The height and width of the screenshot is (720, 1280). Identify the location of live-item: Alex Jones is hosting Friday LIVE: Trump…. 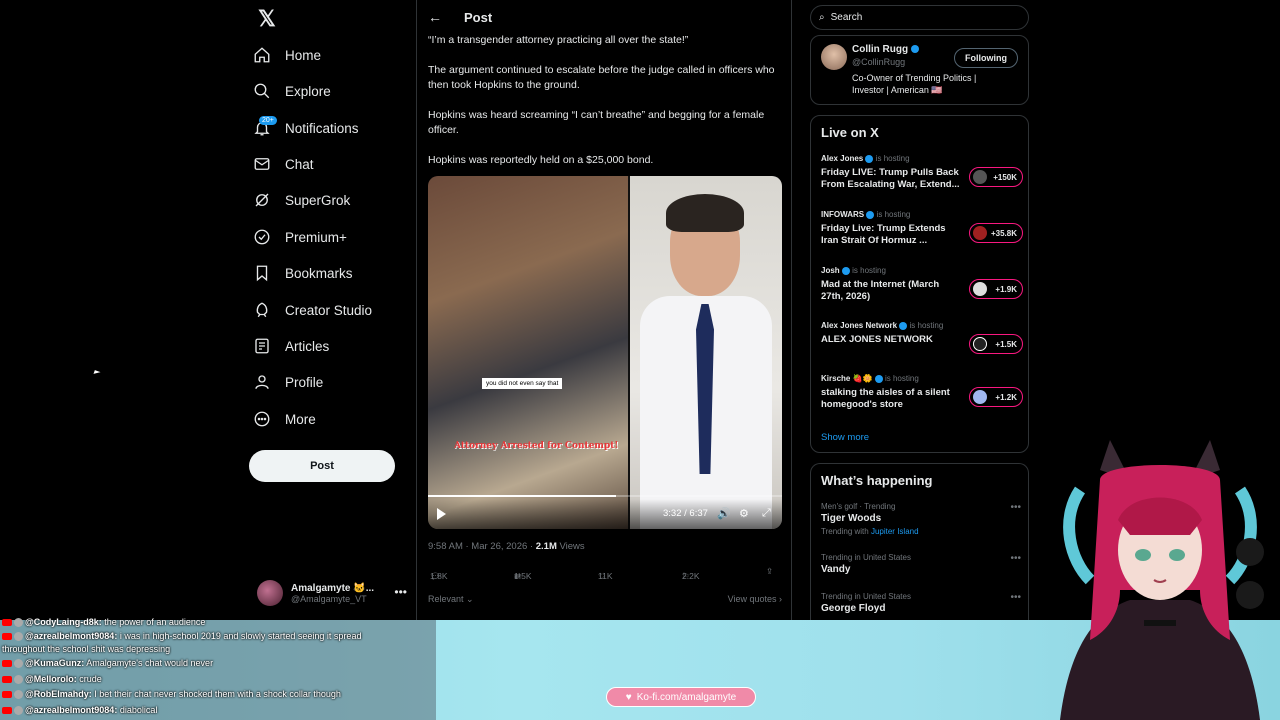
(922, 172).